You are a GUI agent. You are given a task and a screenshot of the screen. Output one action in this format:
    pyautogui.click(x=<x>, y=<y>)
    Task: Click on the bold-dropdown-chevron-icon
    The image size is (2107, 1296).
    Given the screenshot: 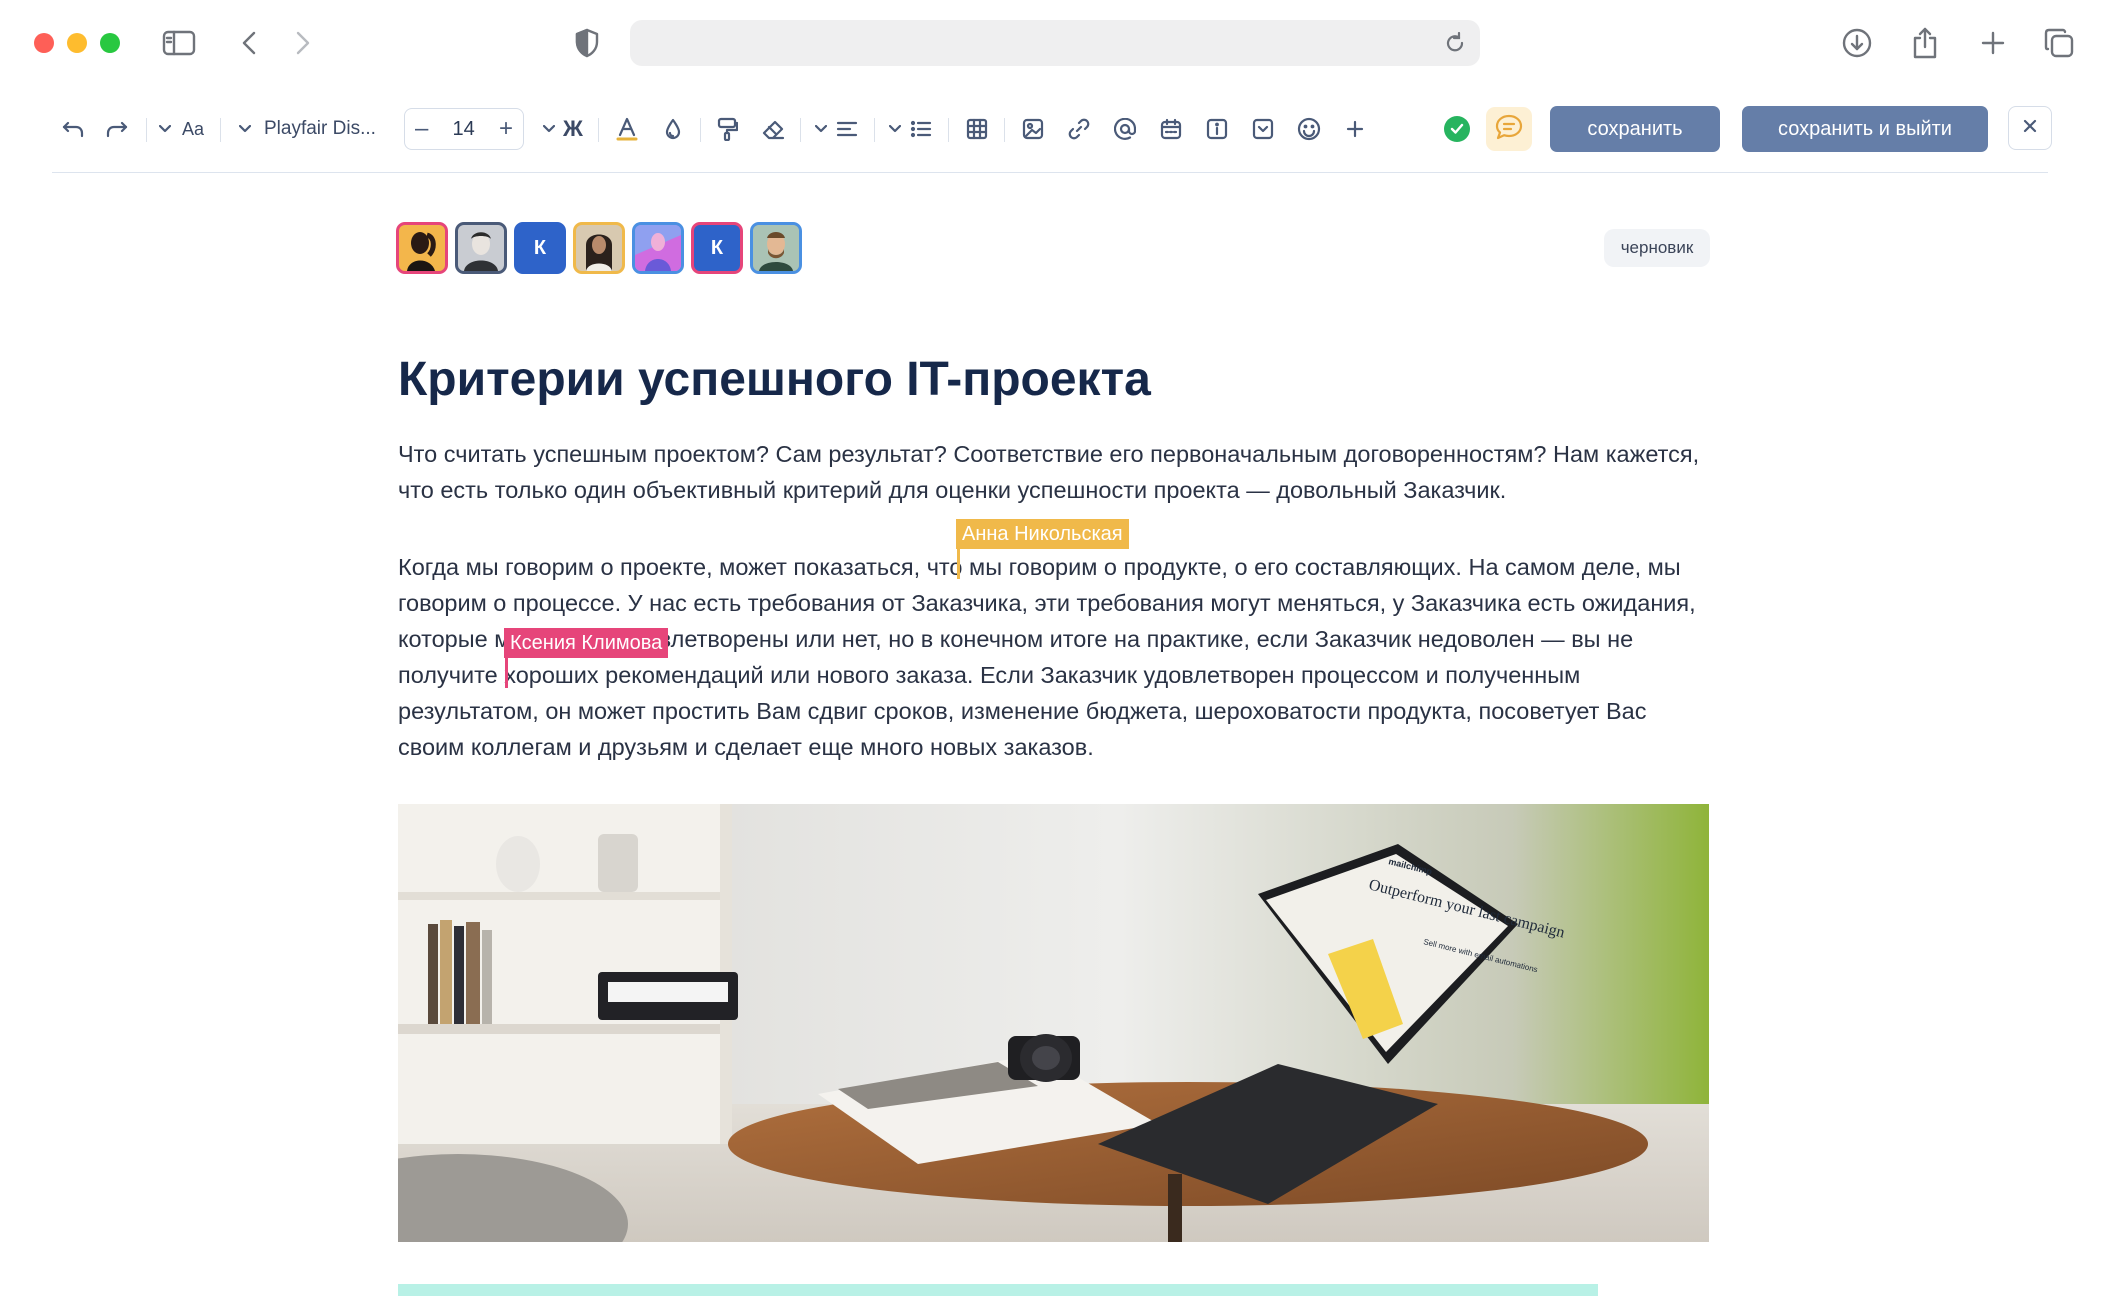 What is the action you would take?
    pyautogui.click(x=549, y=129)
    